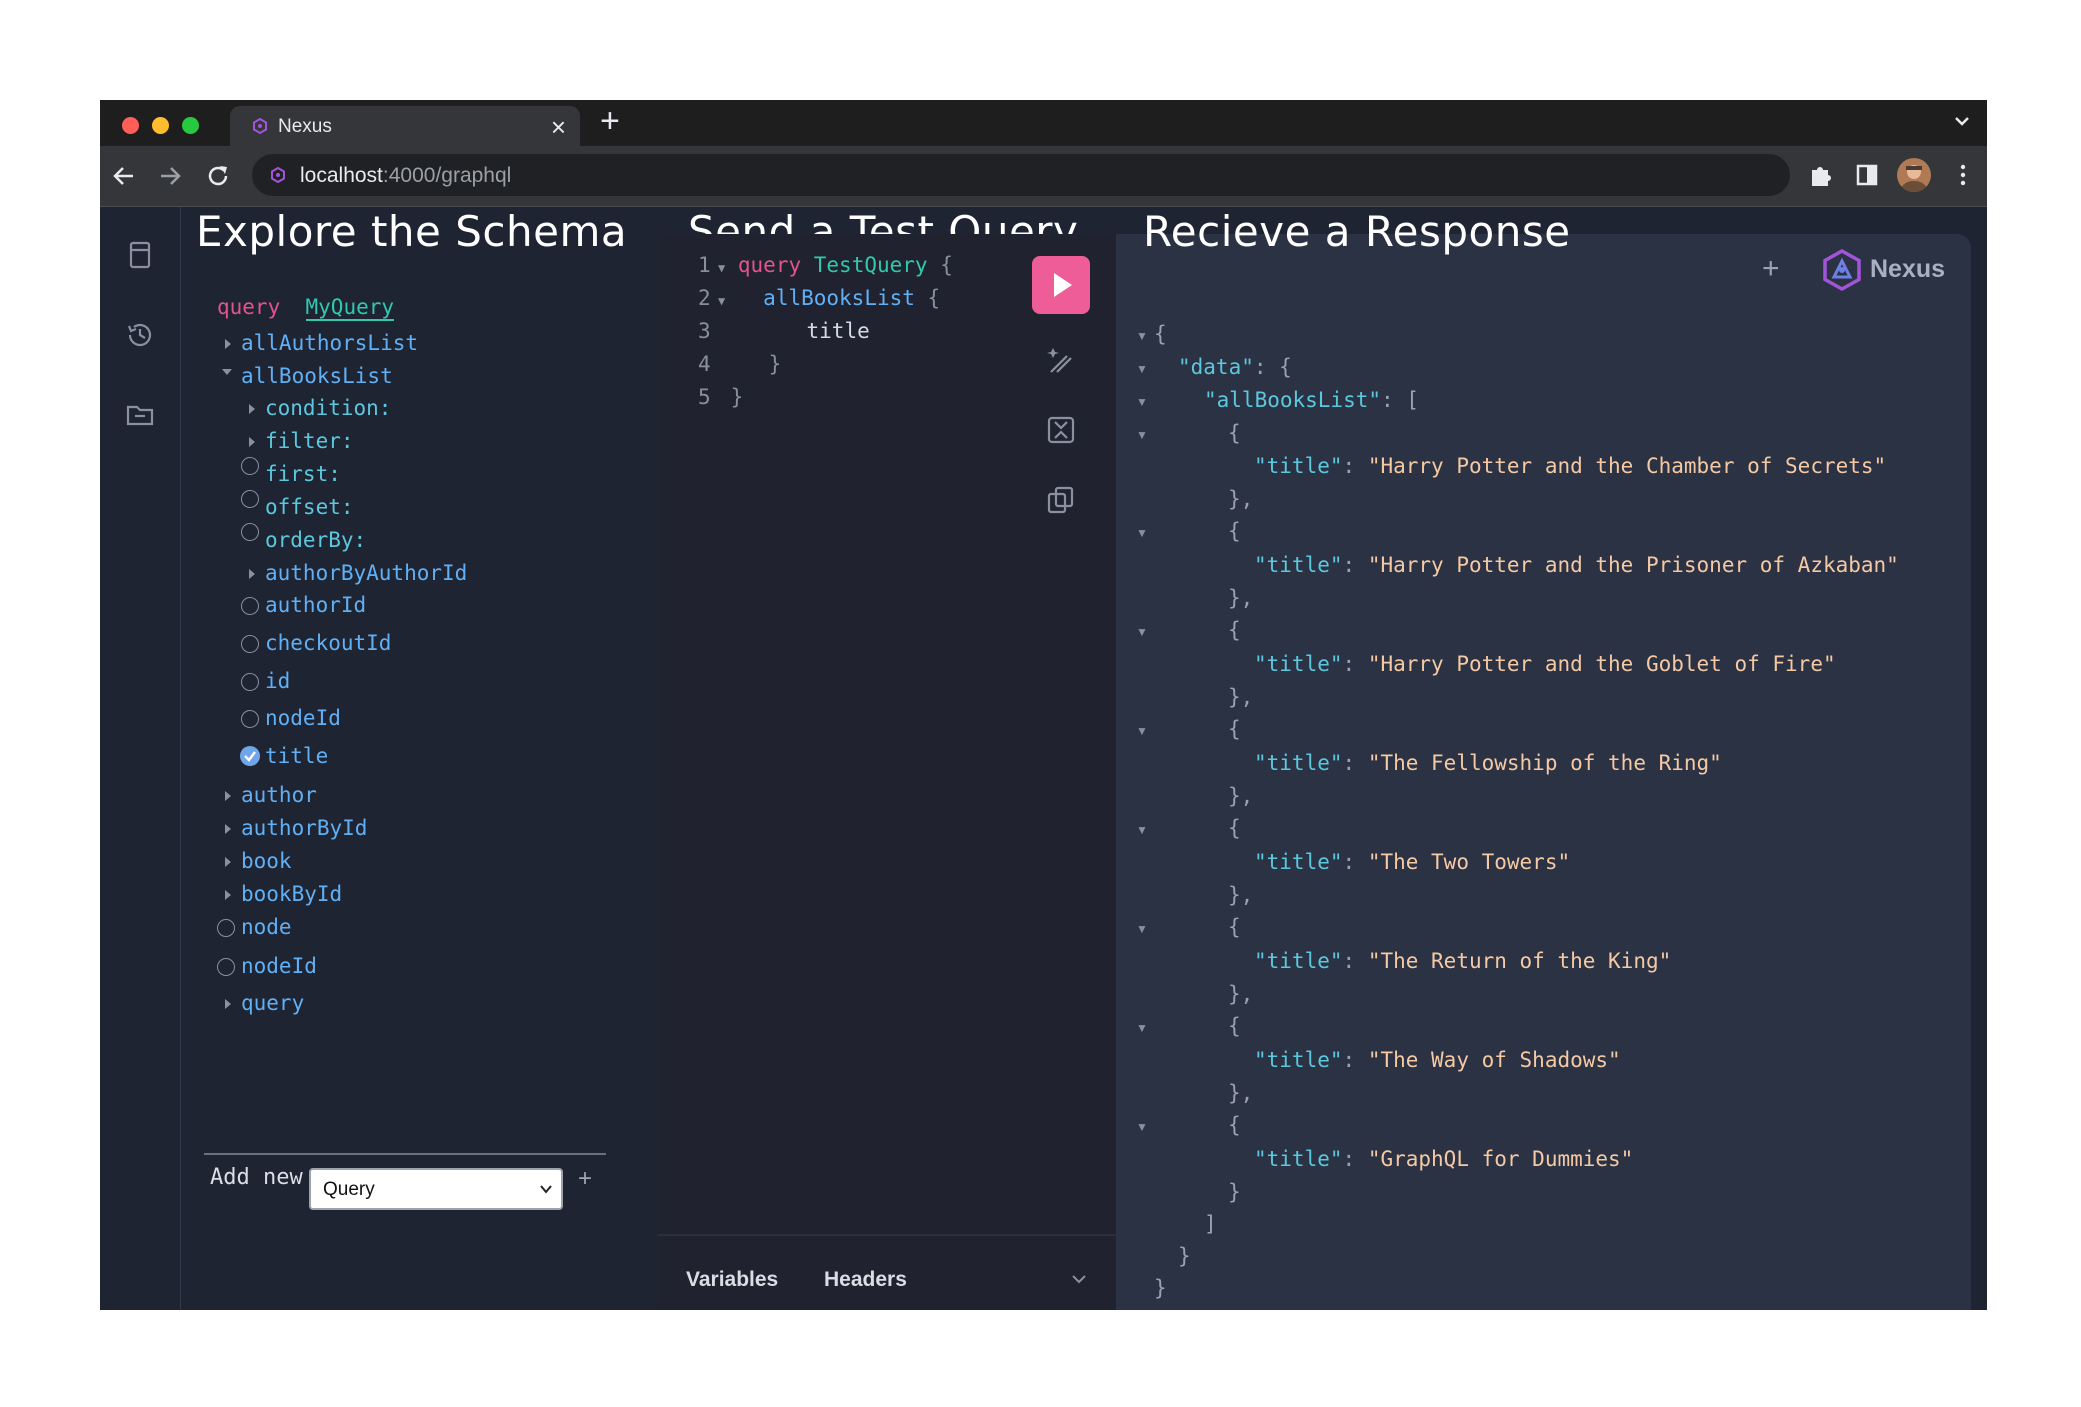 This screenshot has width=2081, height=1407. What do you see at coordinates (250, 756) in the screenshot?
I see `checkbox-checked-icon` at bounding box center [250, 756].